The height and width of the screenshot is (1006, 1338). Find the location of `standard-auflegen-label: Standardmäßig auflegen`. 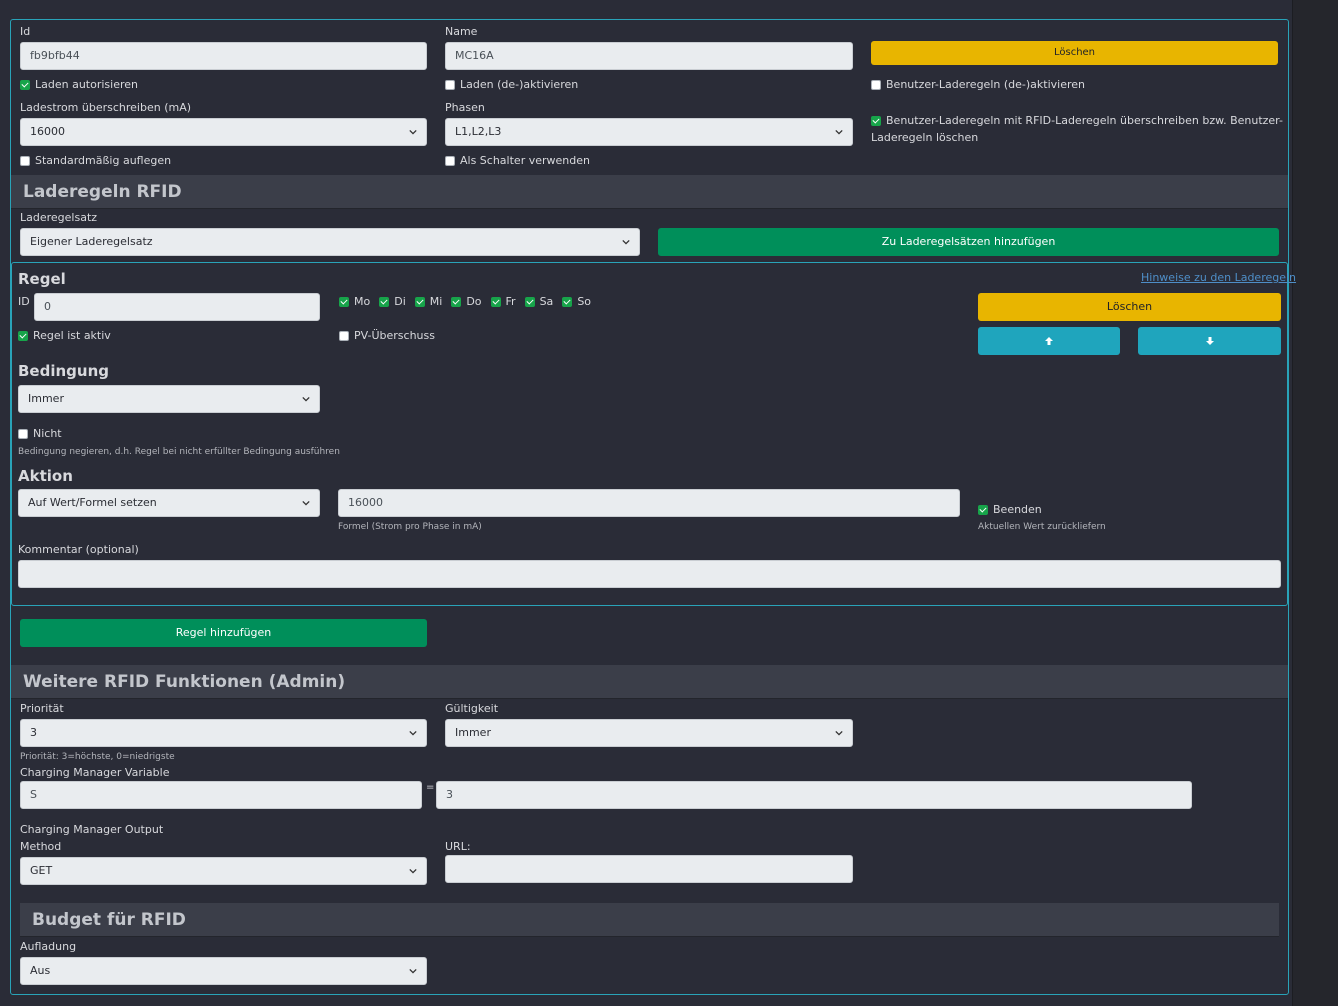

standard-auflegen-label: Standardmäßig auflegen is located at coordinates (103, 160).